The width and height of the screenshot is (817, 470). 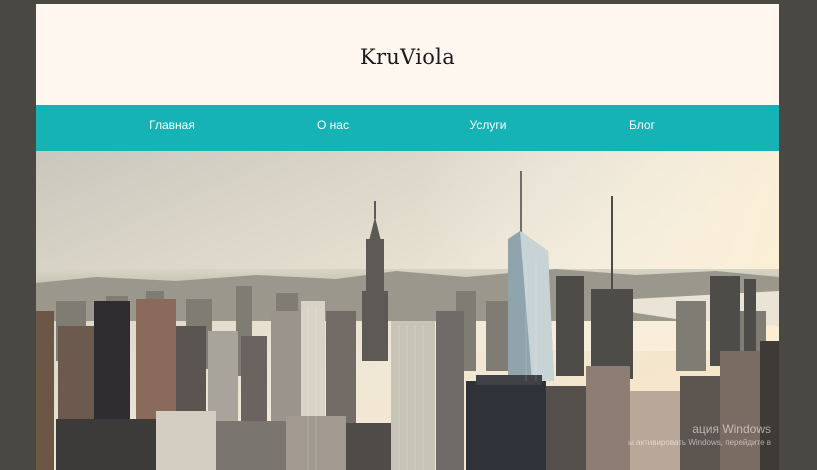 I want to click on nav-item-blog: Блог, so click(x=642, y=128).